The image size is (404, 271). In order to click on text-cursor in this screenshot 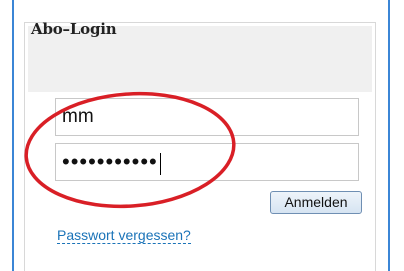, I will do `click(160, 163)`.